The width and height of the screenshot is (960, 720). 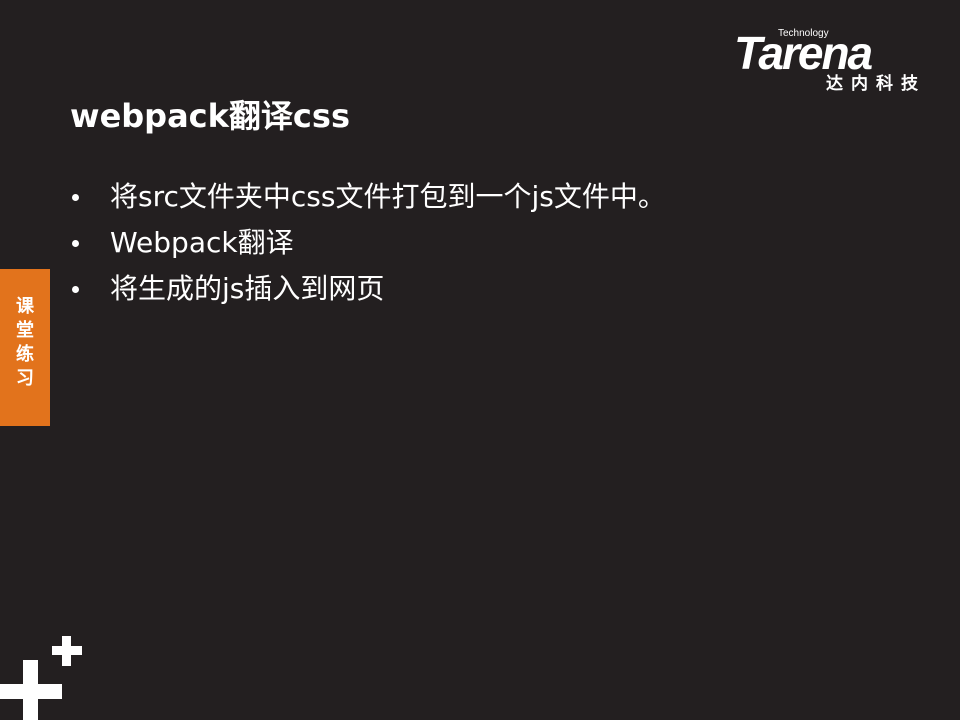 I want to click on big-plus-horizontal, so click(x=31, y=691).